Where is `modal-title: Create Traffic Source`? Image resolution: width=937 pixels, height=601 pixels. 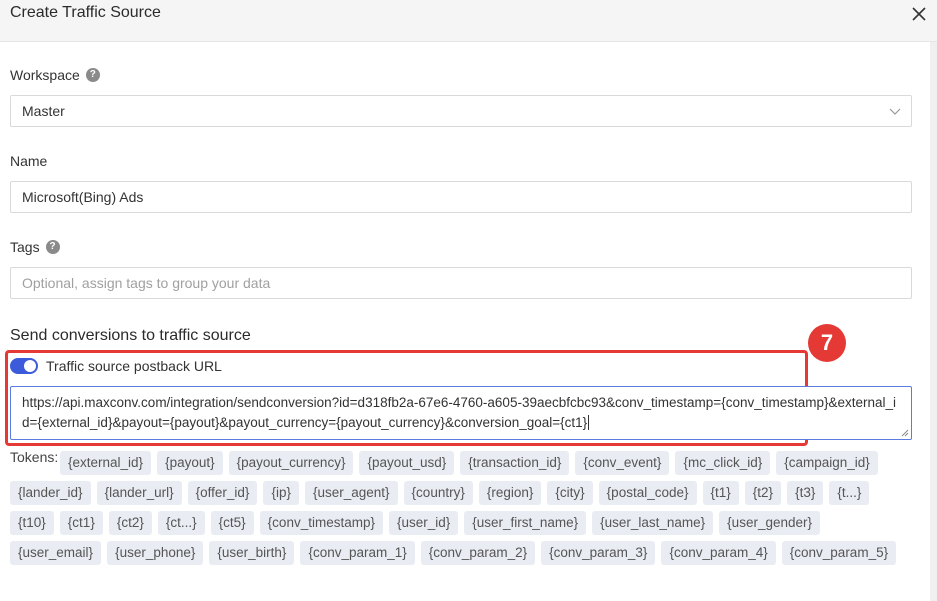
modal-title: Create Traffic Source is located at coordinates (85, 12).